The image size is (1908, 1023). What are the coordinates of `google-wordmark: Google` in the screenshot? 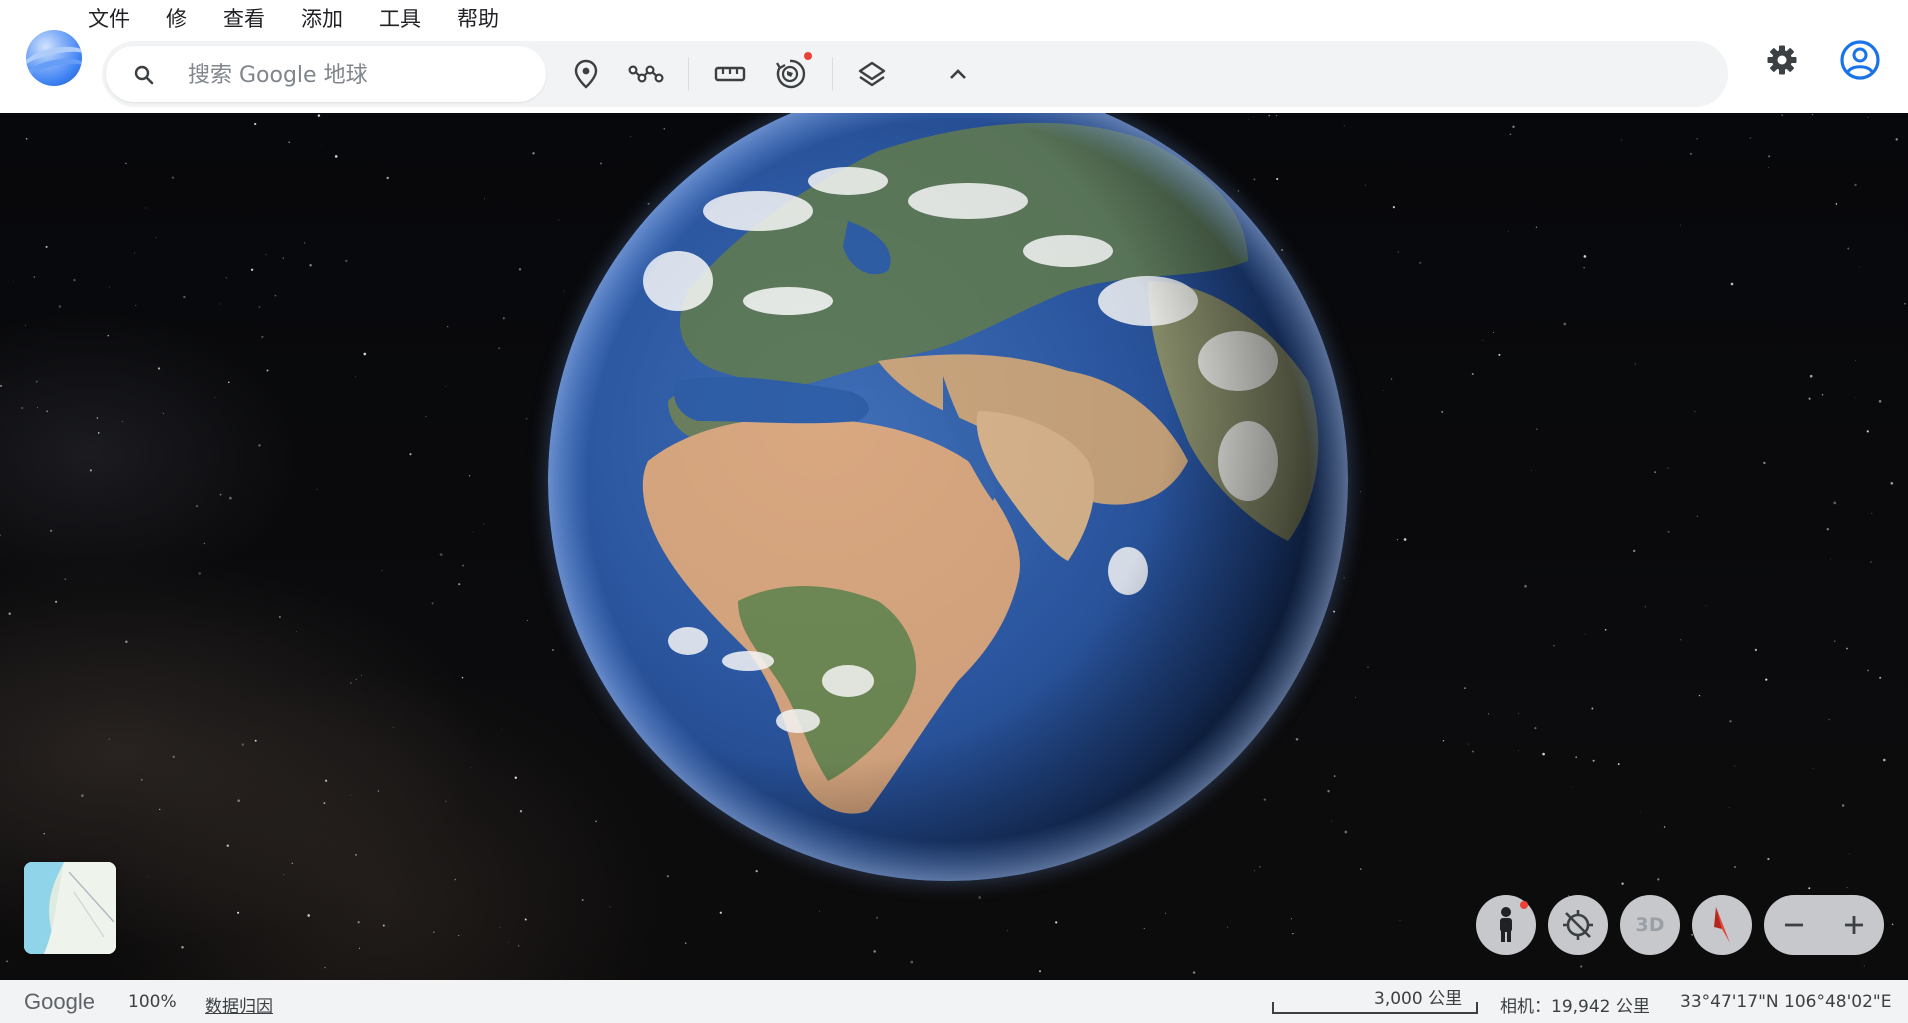 It's located at (59, 1001).